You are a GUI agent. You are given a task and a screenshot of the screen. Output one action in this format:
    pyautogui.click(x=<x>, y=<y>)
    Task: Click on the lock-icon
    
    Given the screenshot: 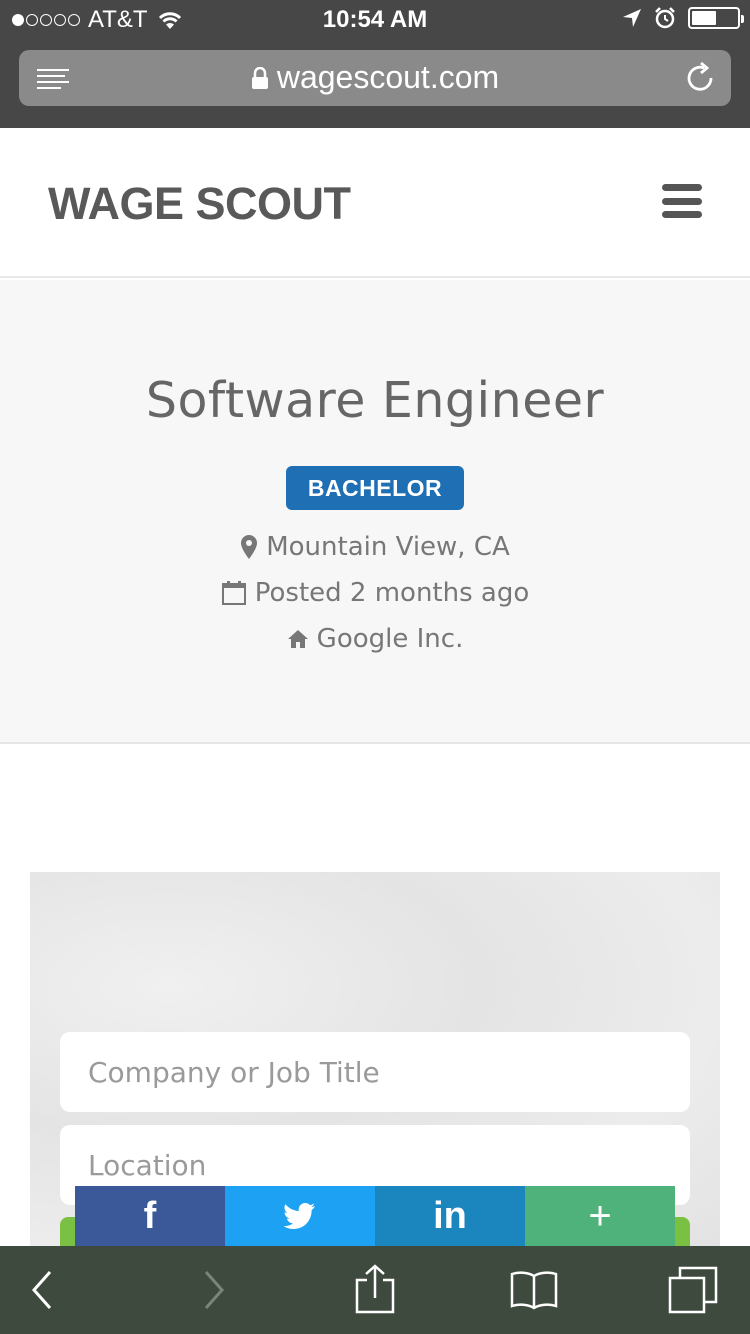 What is the action you would take?
    pyautogui.click(x=259, y=77)
    